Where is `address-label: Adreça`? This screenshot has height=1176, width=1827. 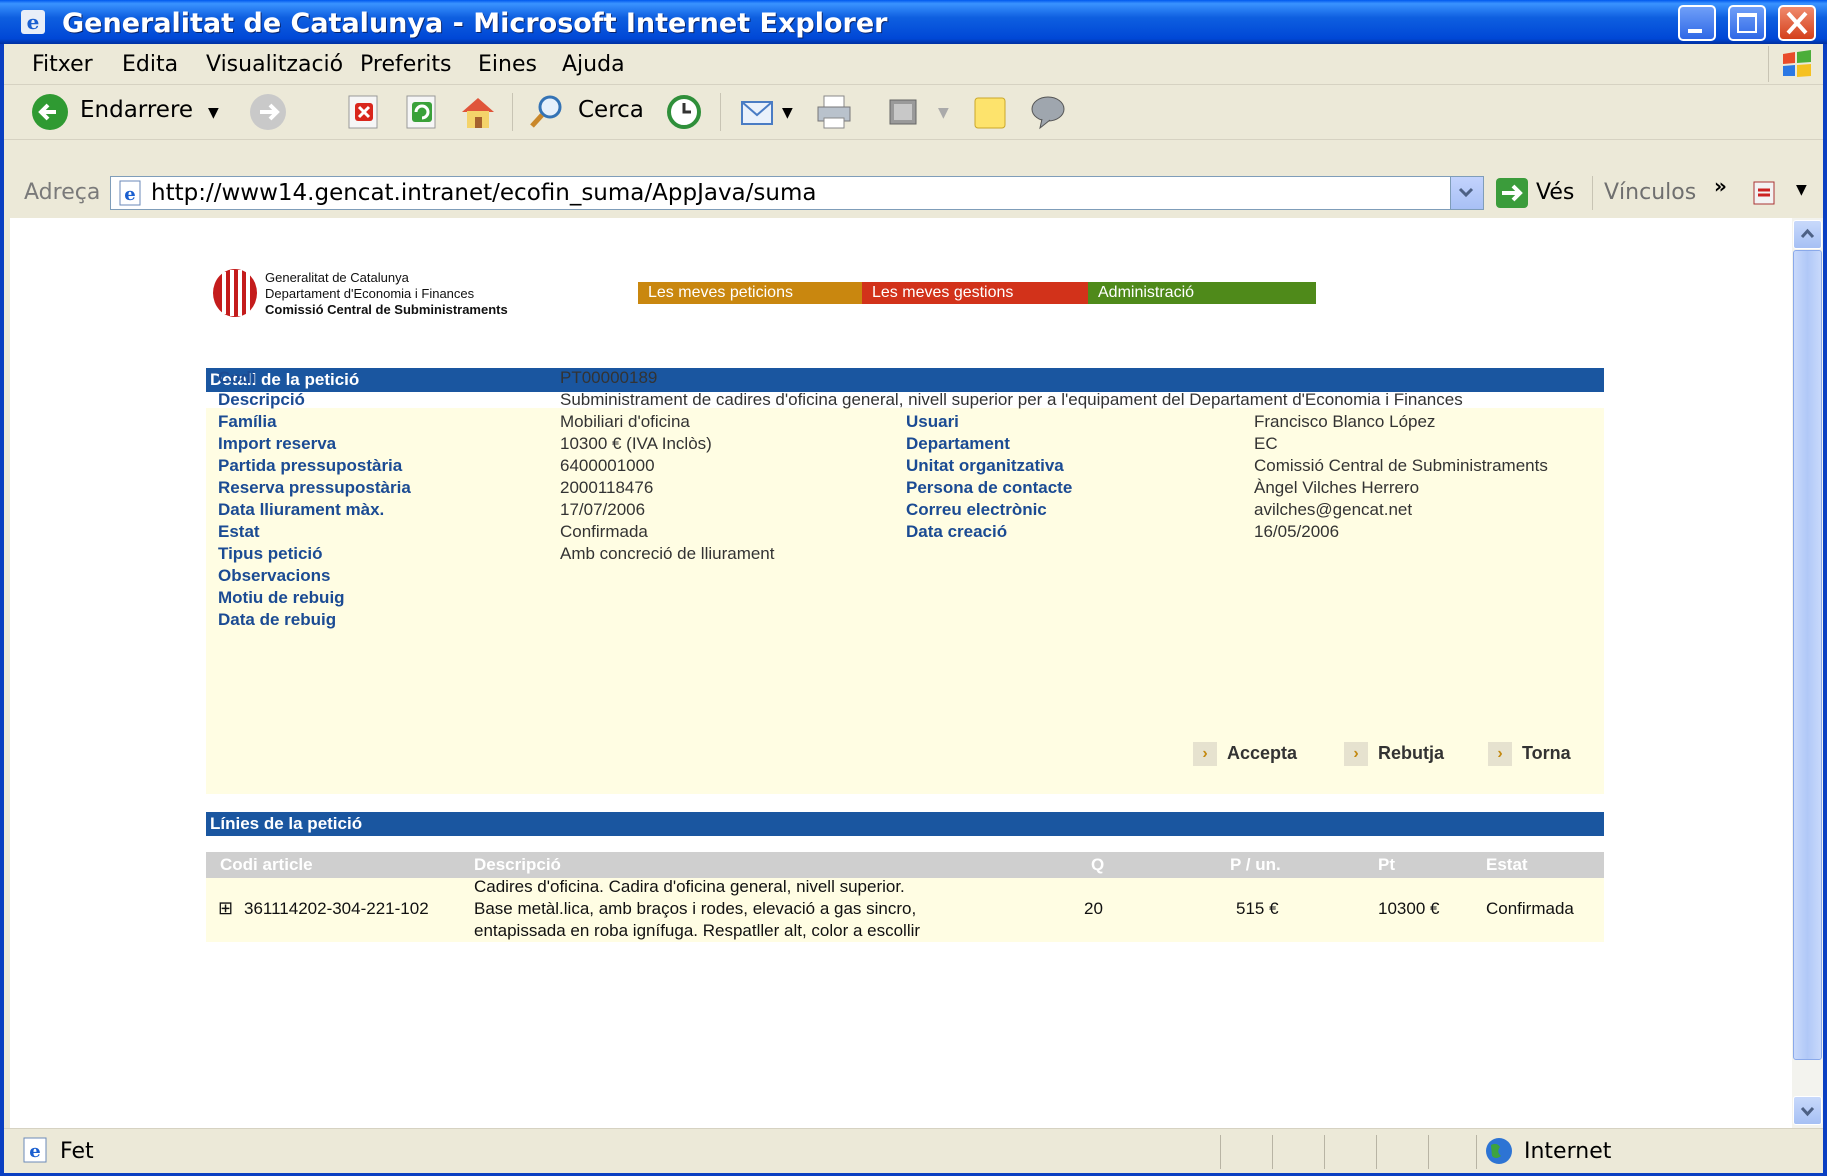 address-label: Adreça is located at coordinates (62, 192).